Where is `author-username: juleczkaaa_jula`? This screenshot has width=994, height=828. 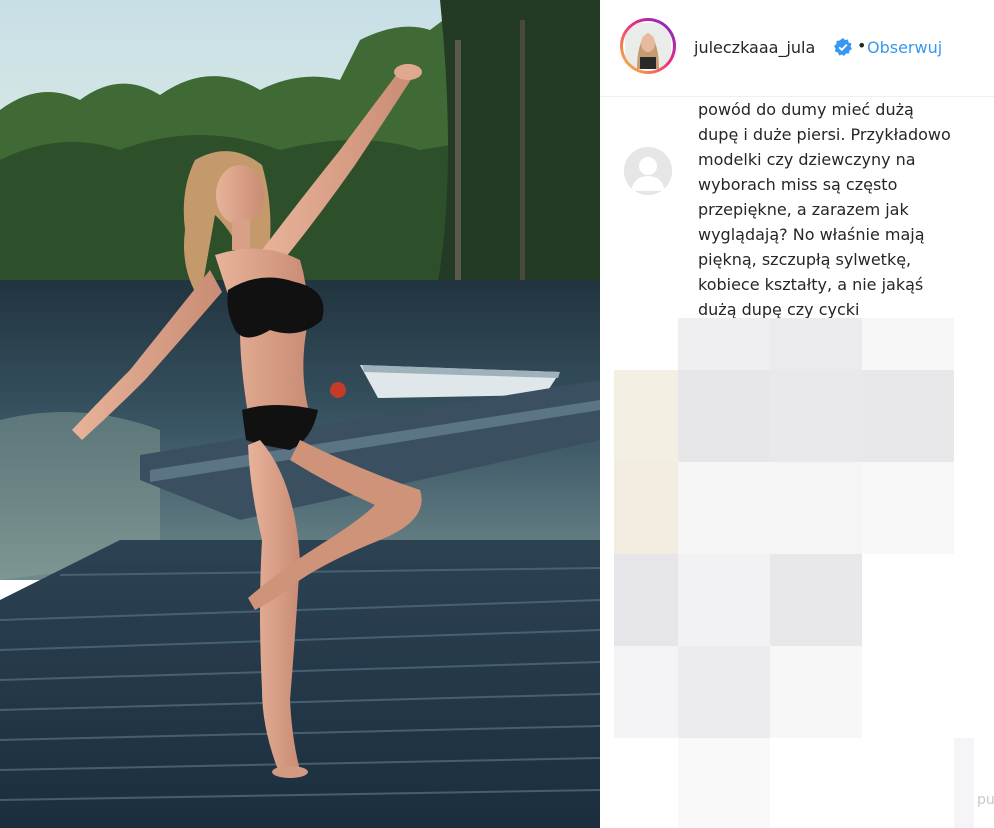 author-username: juleczkaaa_jula is located at coordinates (754, 47).